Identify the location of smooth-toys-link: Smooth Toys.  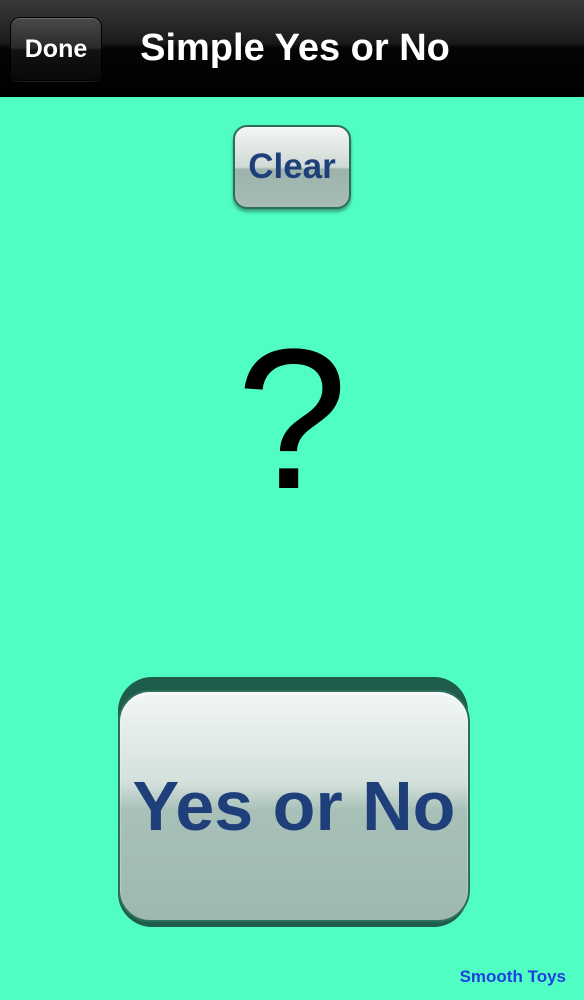
(513, 977).